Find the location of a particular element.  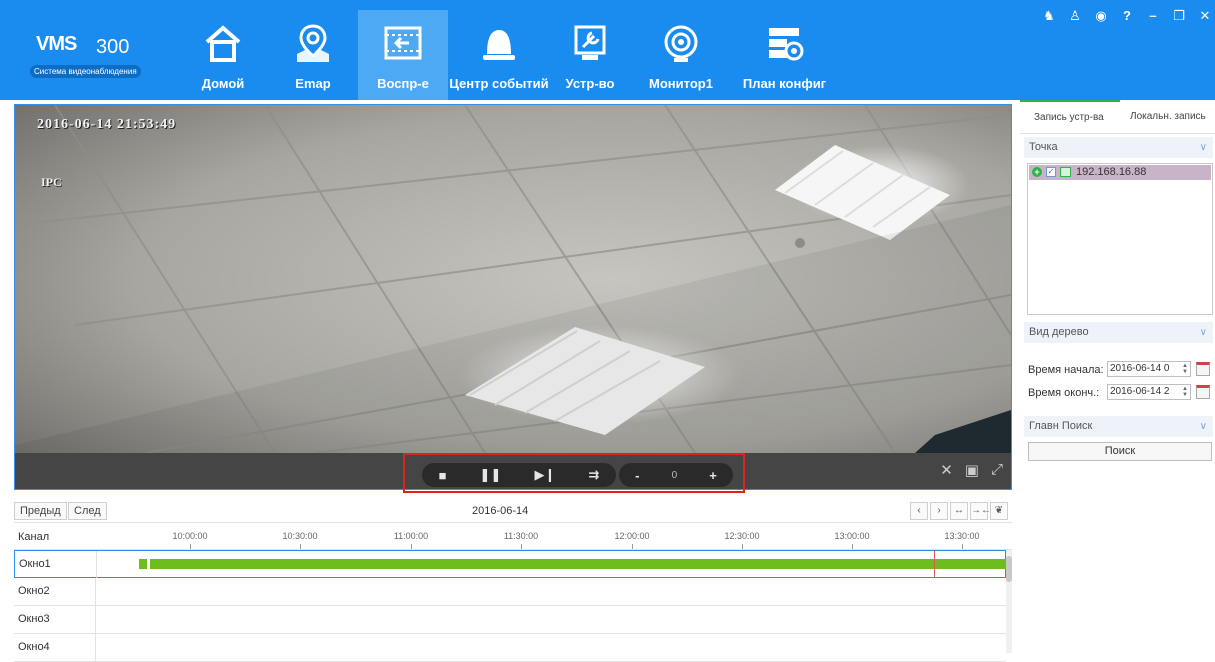

end-time-value: 2016-06-14 2 is located at coordinates (1140, 391).